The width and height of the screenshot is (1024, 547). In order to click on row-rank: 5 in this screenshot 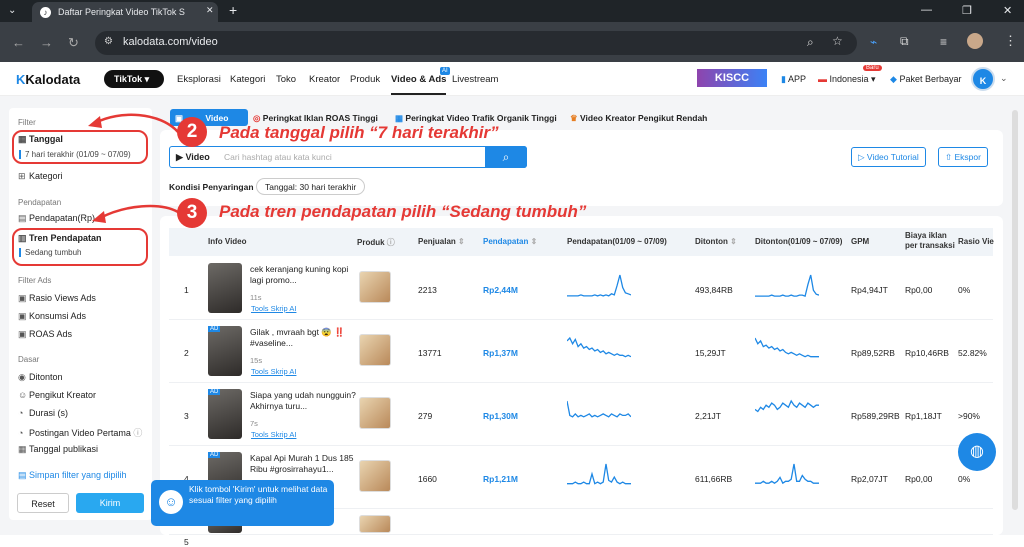, I will do `click(186, 542)`.